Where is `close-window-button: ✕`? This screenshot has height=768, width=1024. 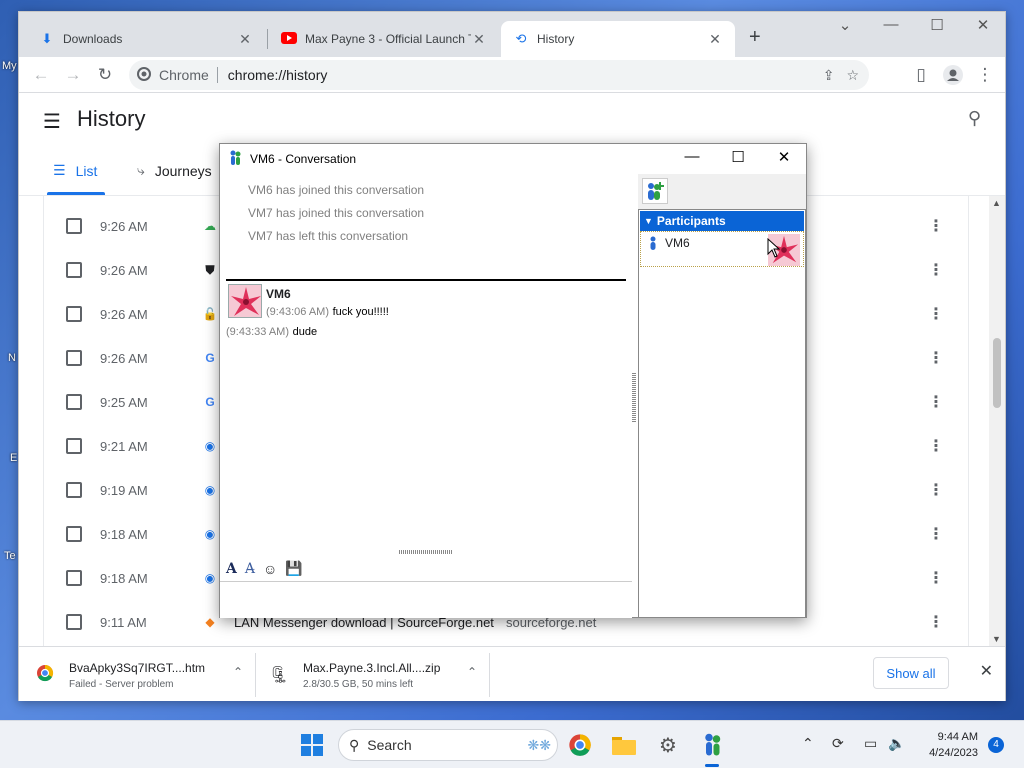
close-window-button: ✕ is located at coordinates (983, 25).